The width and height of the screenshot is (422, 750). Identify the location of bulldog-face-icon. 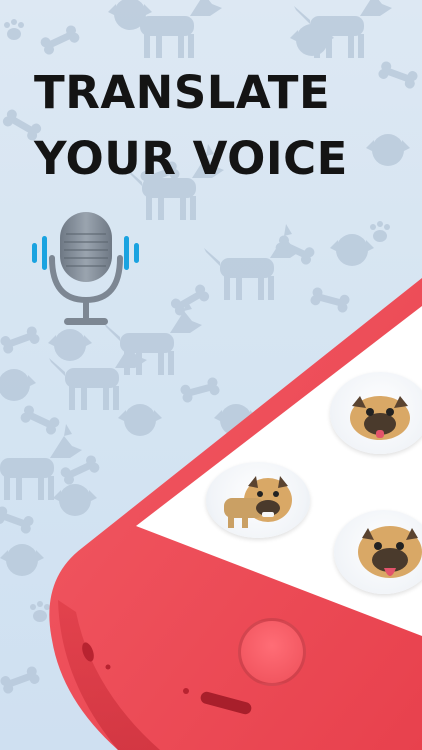
(258, 502).